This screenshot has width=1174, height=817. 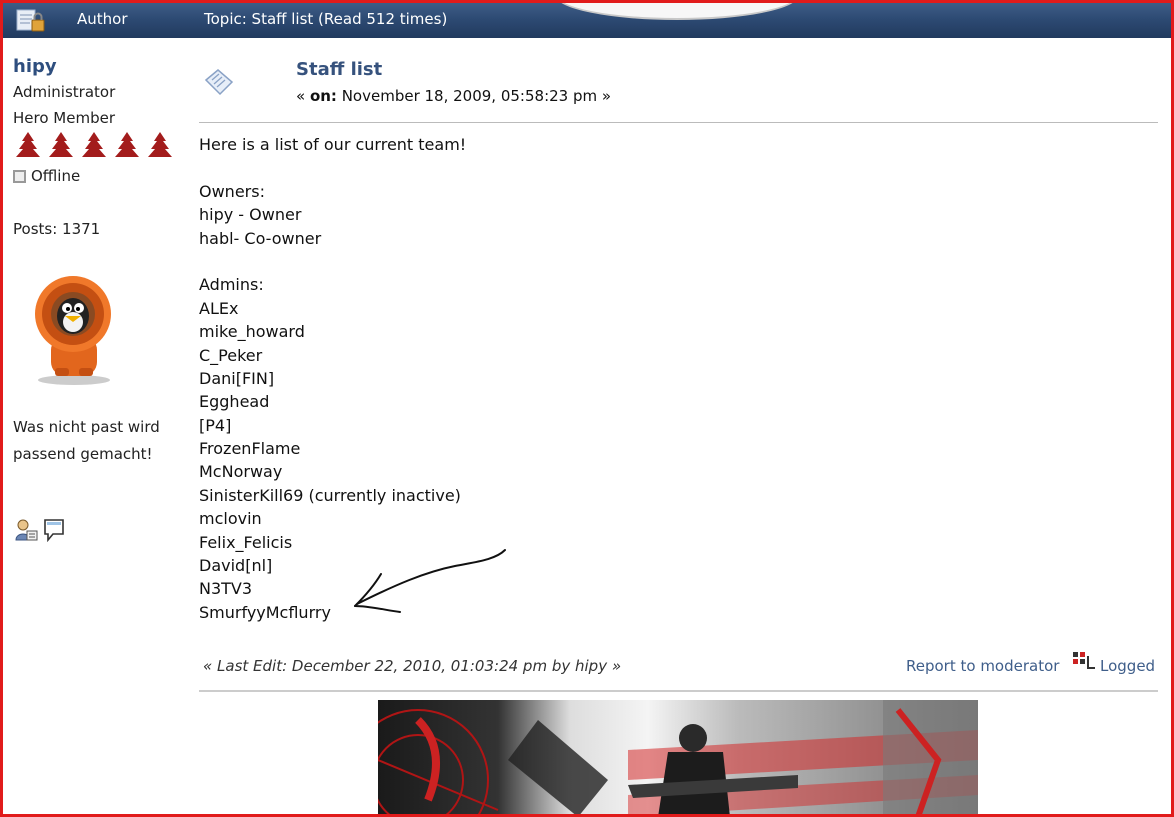 What do you see at coordinates (677, 10) in the screenshot?
I see `header-decoration` at bounding box center [677, 10].